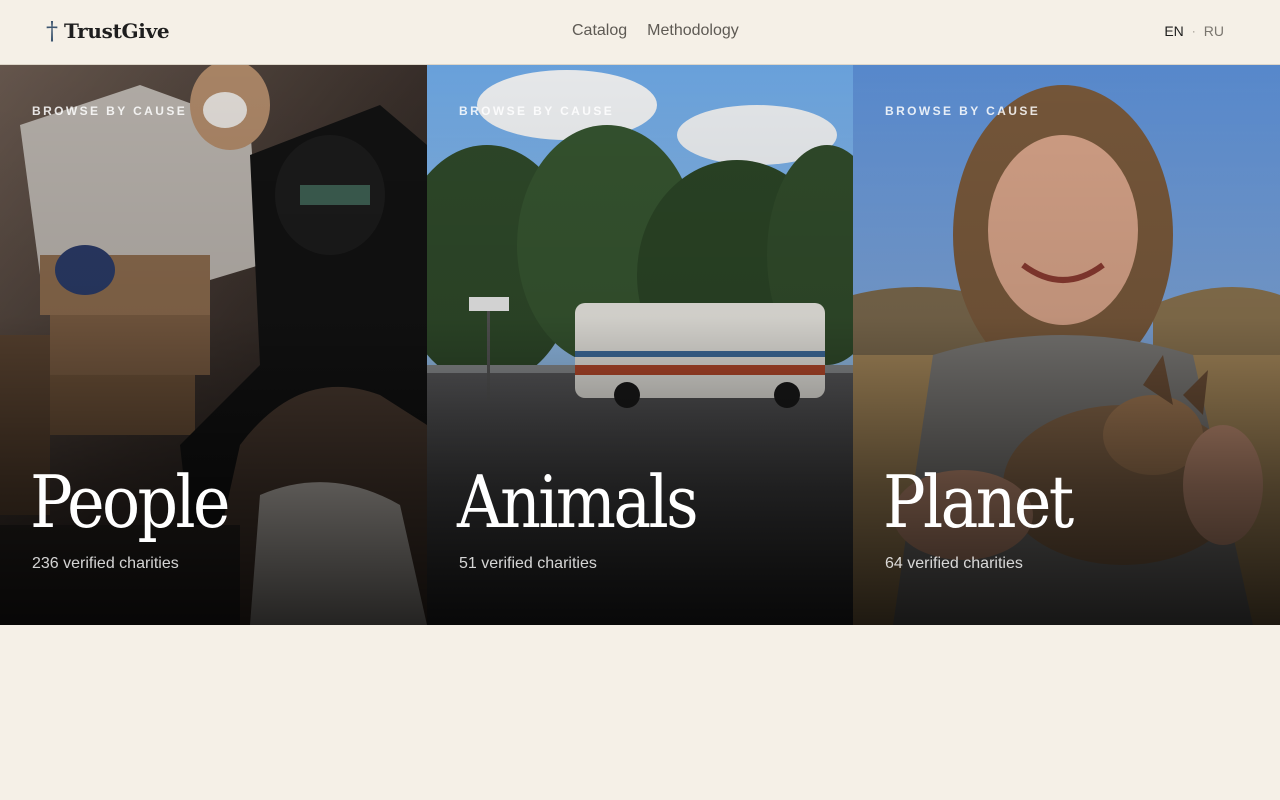 Image resolution: width=1280 pixels, height=800 pixels. What do you see at coordinates (105, 563) in the screenshot?
I see `cause-count-people: 236 verified charities` at bounding box center [105, 563].